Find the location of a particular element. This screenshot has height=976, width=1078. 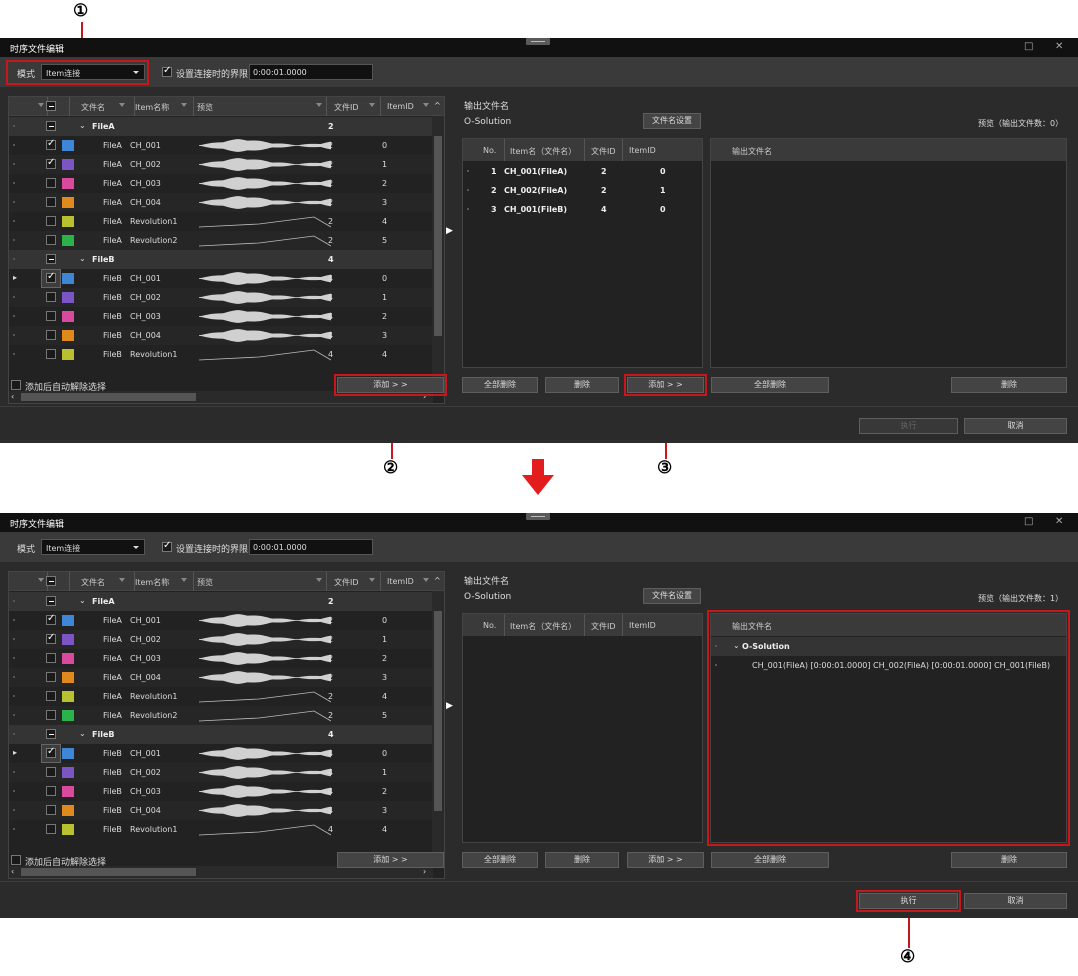

maximize-icon: □ is located at coordinates (1028, 46).